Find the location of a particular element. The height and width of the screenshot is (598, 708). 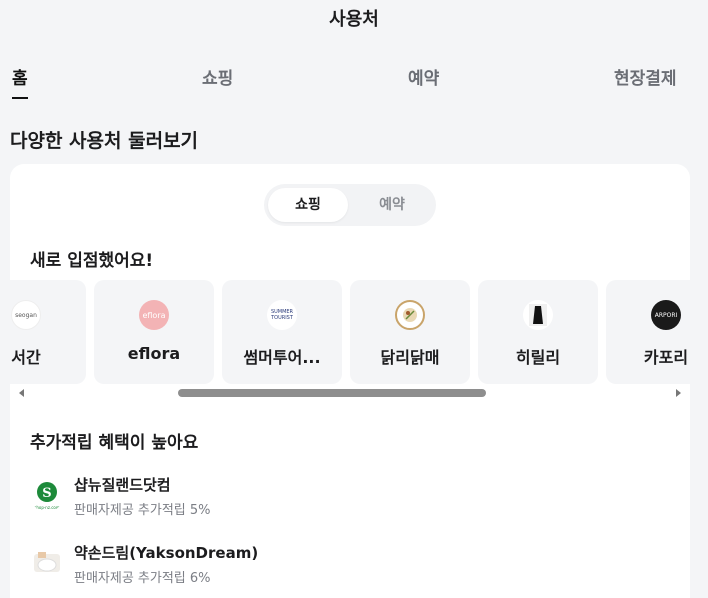

eflora-logo-icon: eflora is located at coordinates (154, 315).